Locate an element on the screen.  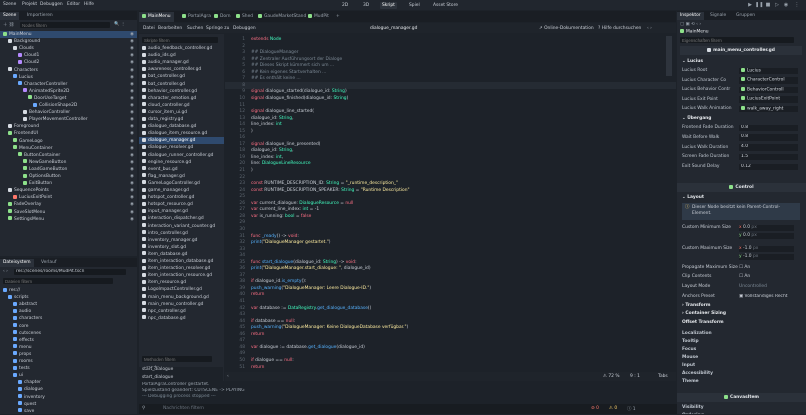
script-item: item_interaction_resolver.gd is located at coordinates (181, 268).